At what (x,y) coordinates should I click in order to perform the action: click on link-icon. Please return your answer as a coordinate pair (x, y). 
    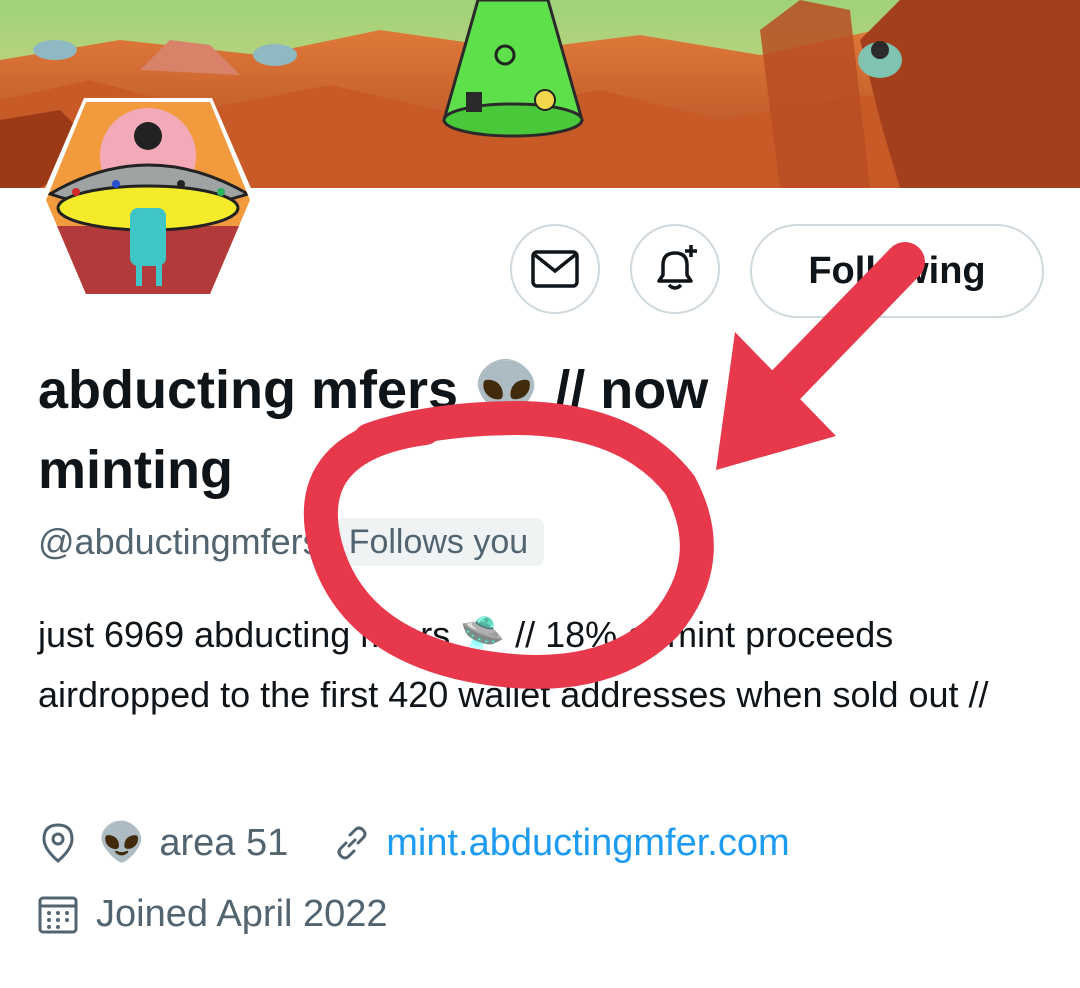
    Looking at the image, I should click on (352, 843).